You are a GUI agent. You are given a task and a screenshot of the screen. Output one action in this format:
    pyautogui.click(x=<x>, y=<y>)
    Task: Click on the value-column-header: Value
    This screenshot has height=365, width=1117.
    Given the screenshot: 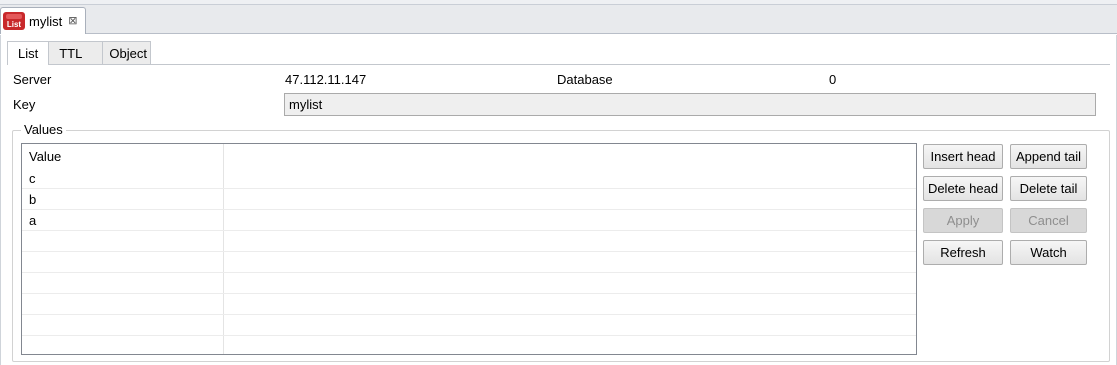 What is the action you would take?
    pyautogui.click(x=45, y=156)
    